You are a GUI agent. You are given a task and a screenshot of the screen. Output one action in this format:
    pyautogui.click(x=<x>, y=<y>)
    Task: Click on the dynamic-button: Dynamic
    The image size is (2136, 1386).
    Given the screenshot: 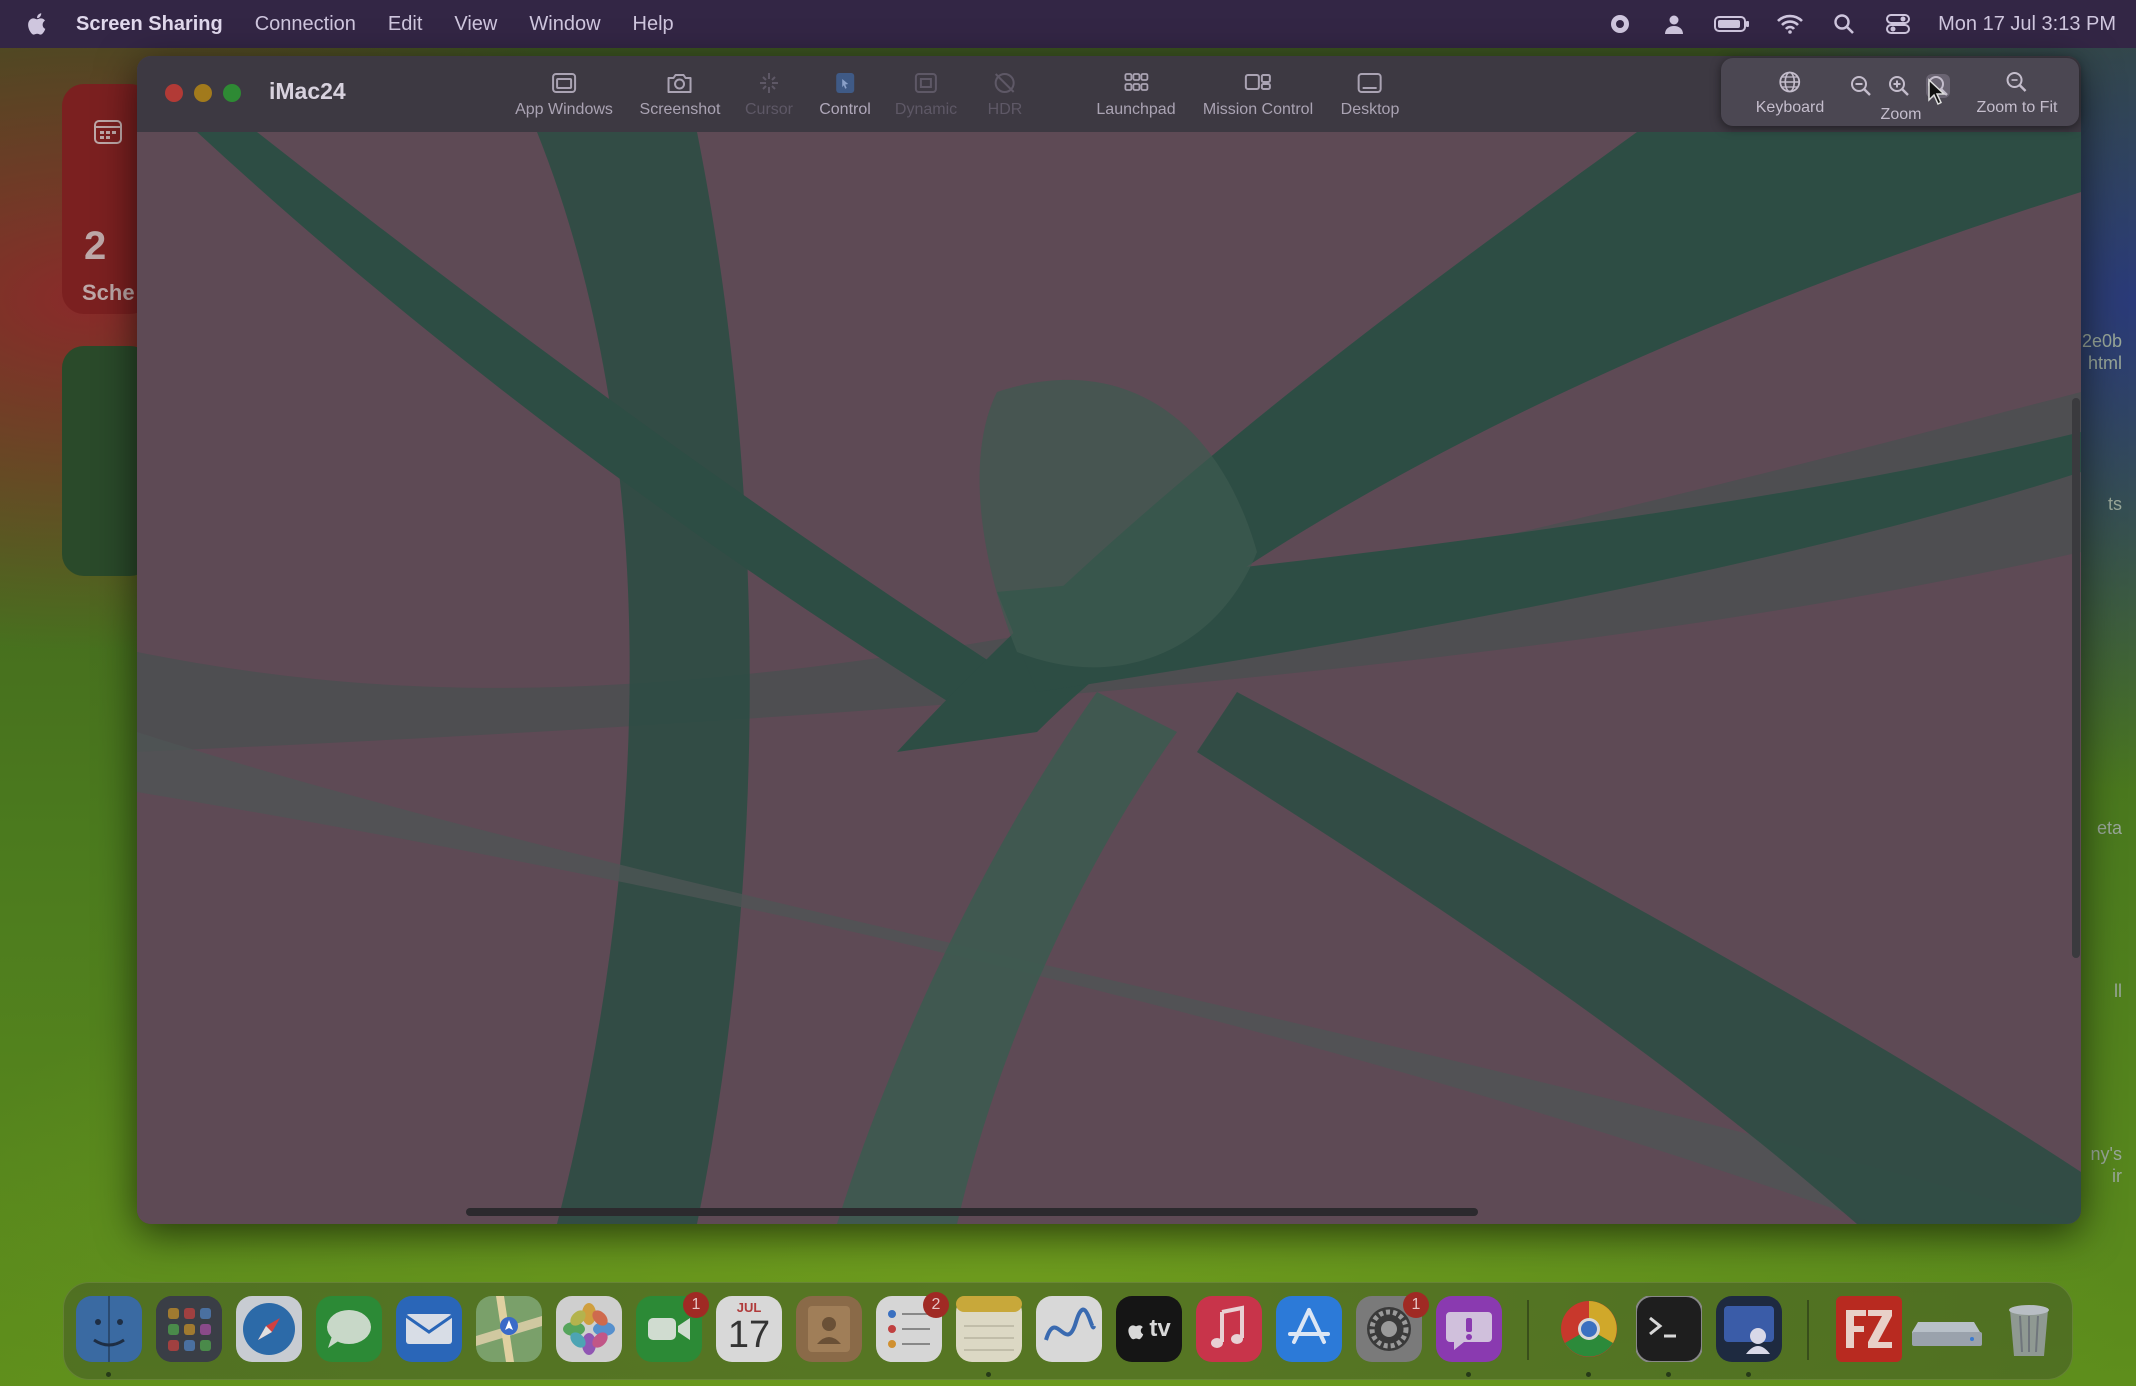 What is the action you would take?
    pyautogui.click(x=926, y=94)
    